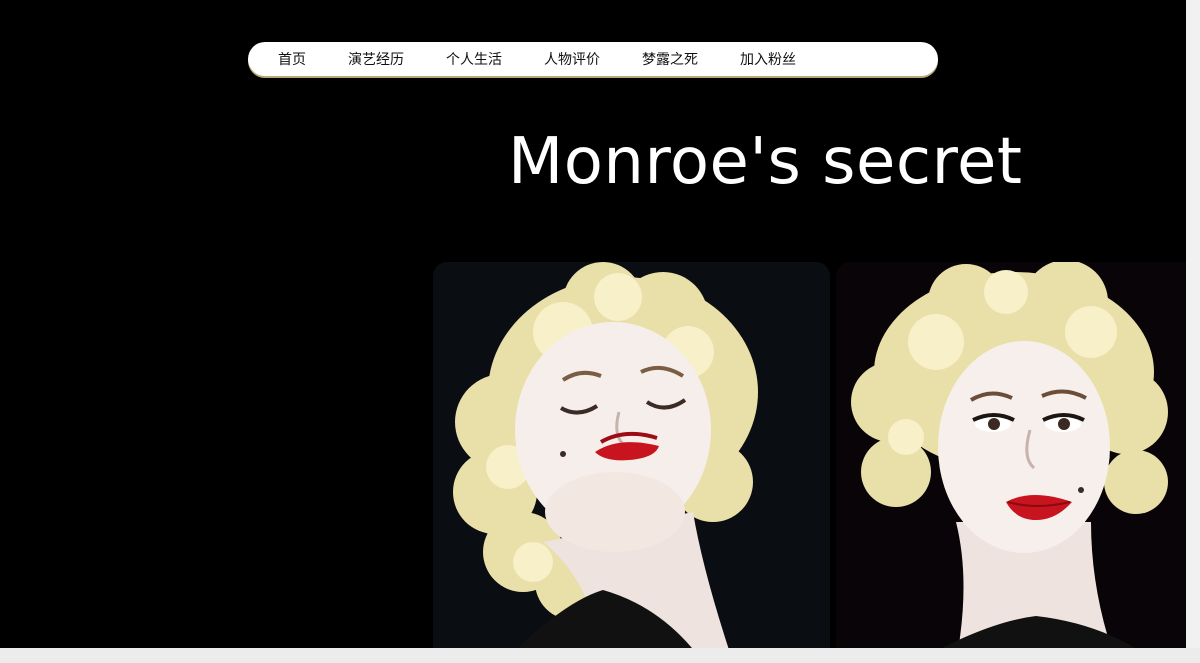  Describe the element at coordinates (474, 59) in the screenshot. I see `nav-item-personal-life: 个人生活` at that location.